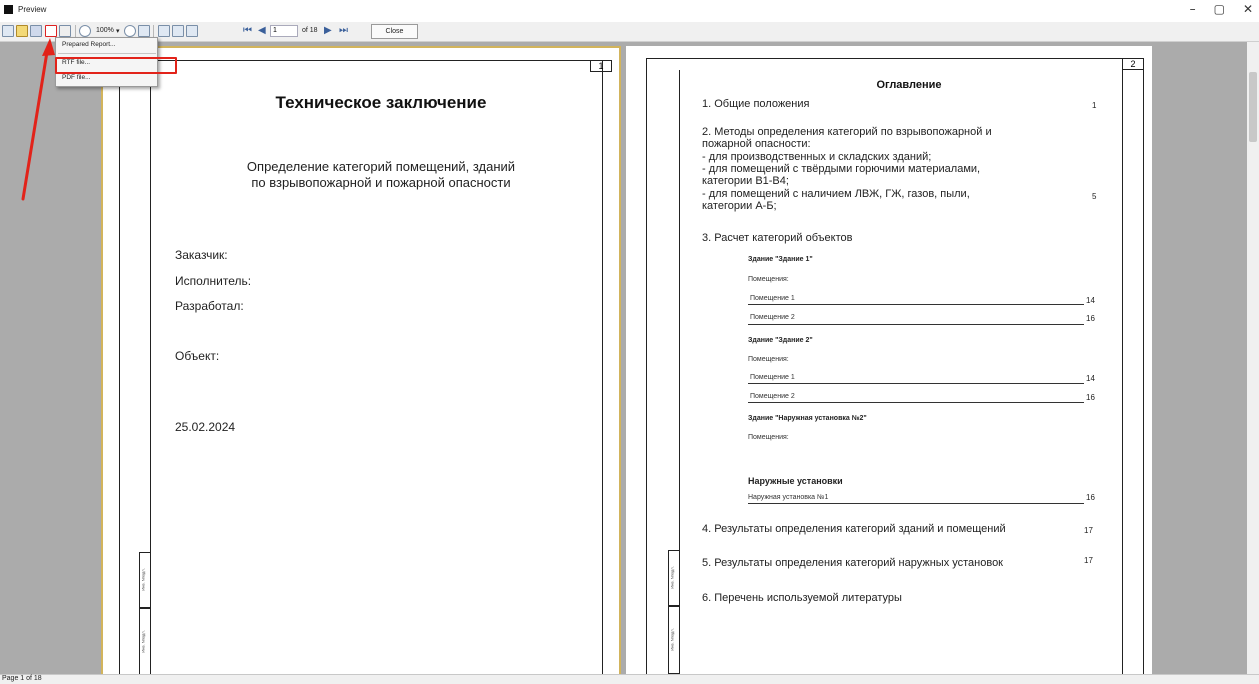 Image resolution: width=1259 pixels, height=684 pixels. What do you see at coordinates (130, 31) in the screenshot?
I see `zoom-out-icon` at bounding box center [130, 31].